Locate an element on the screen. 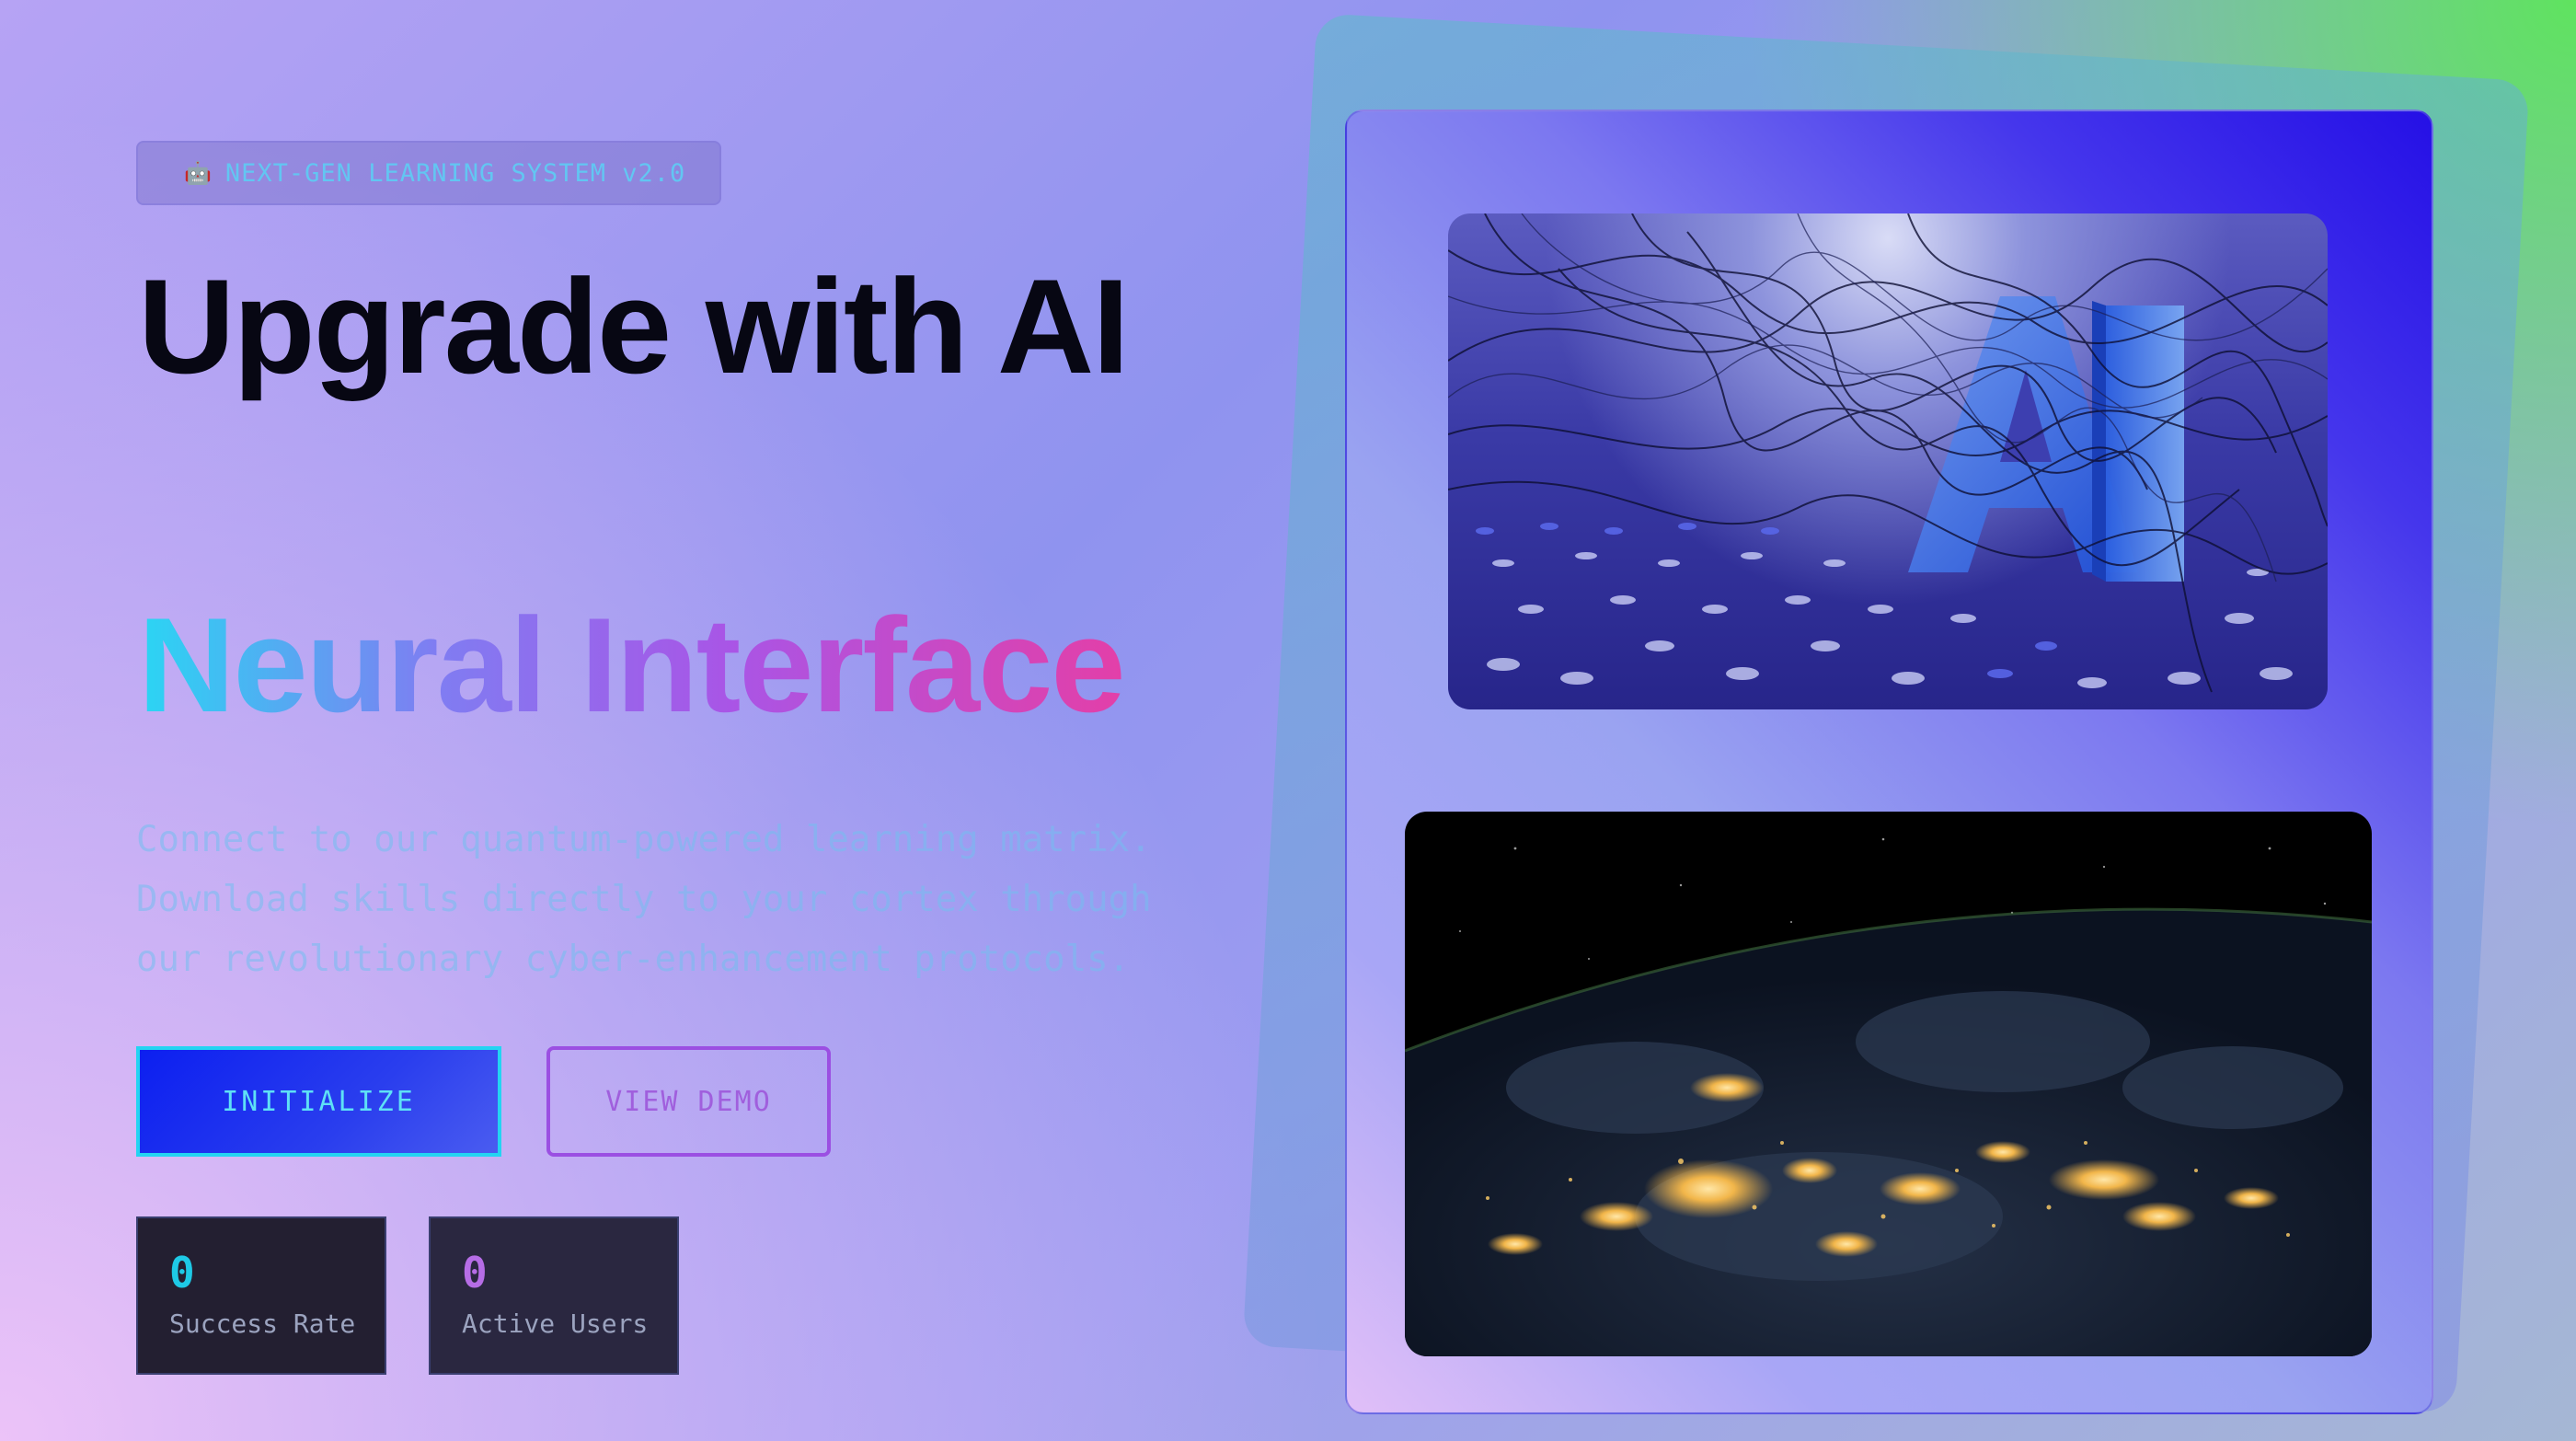  ai-letters-image is located at coordinates (1888, 461).